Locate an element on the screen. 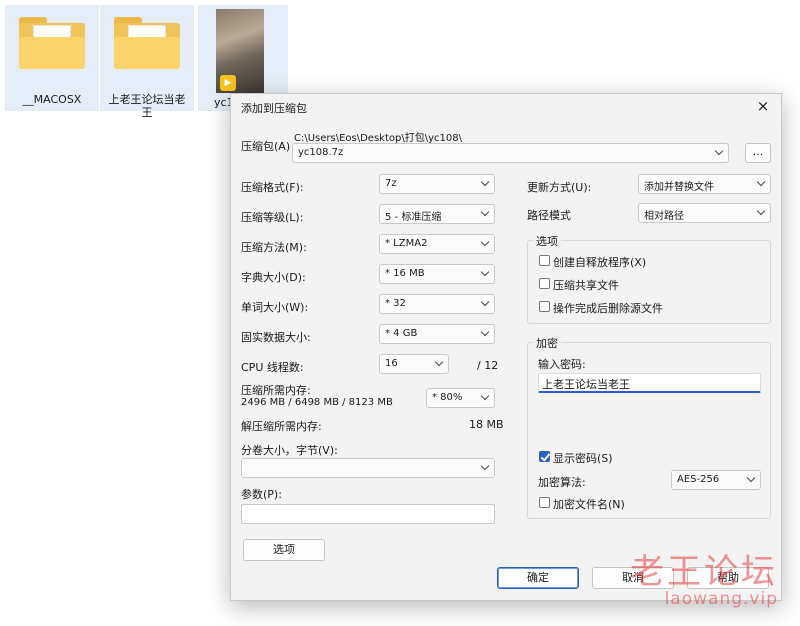 This screenshot has width=800, height=626. algo-combo: AES-256 is located at coordinates (716, 480).